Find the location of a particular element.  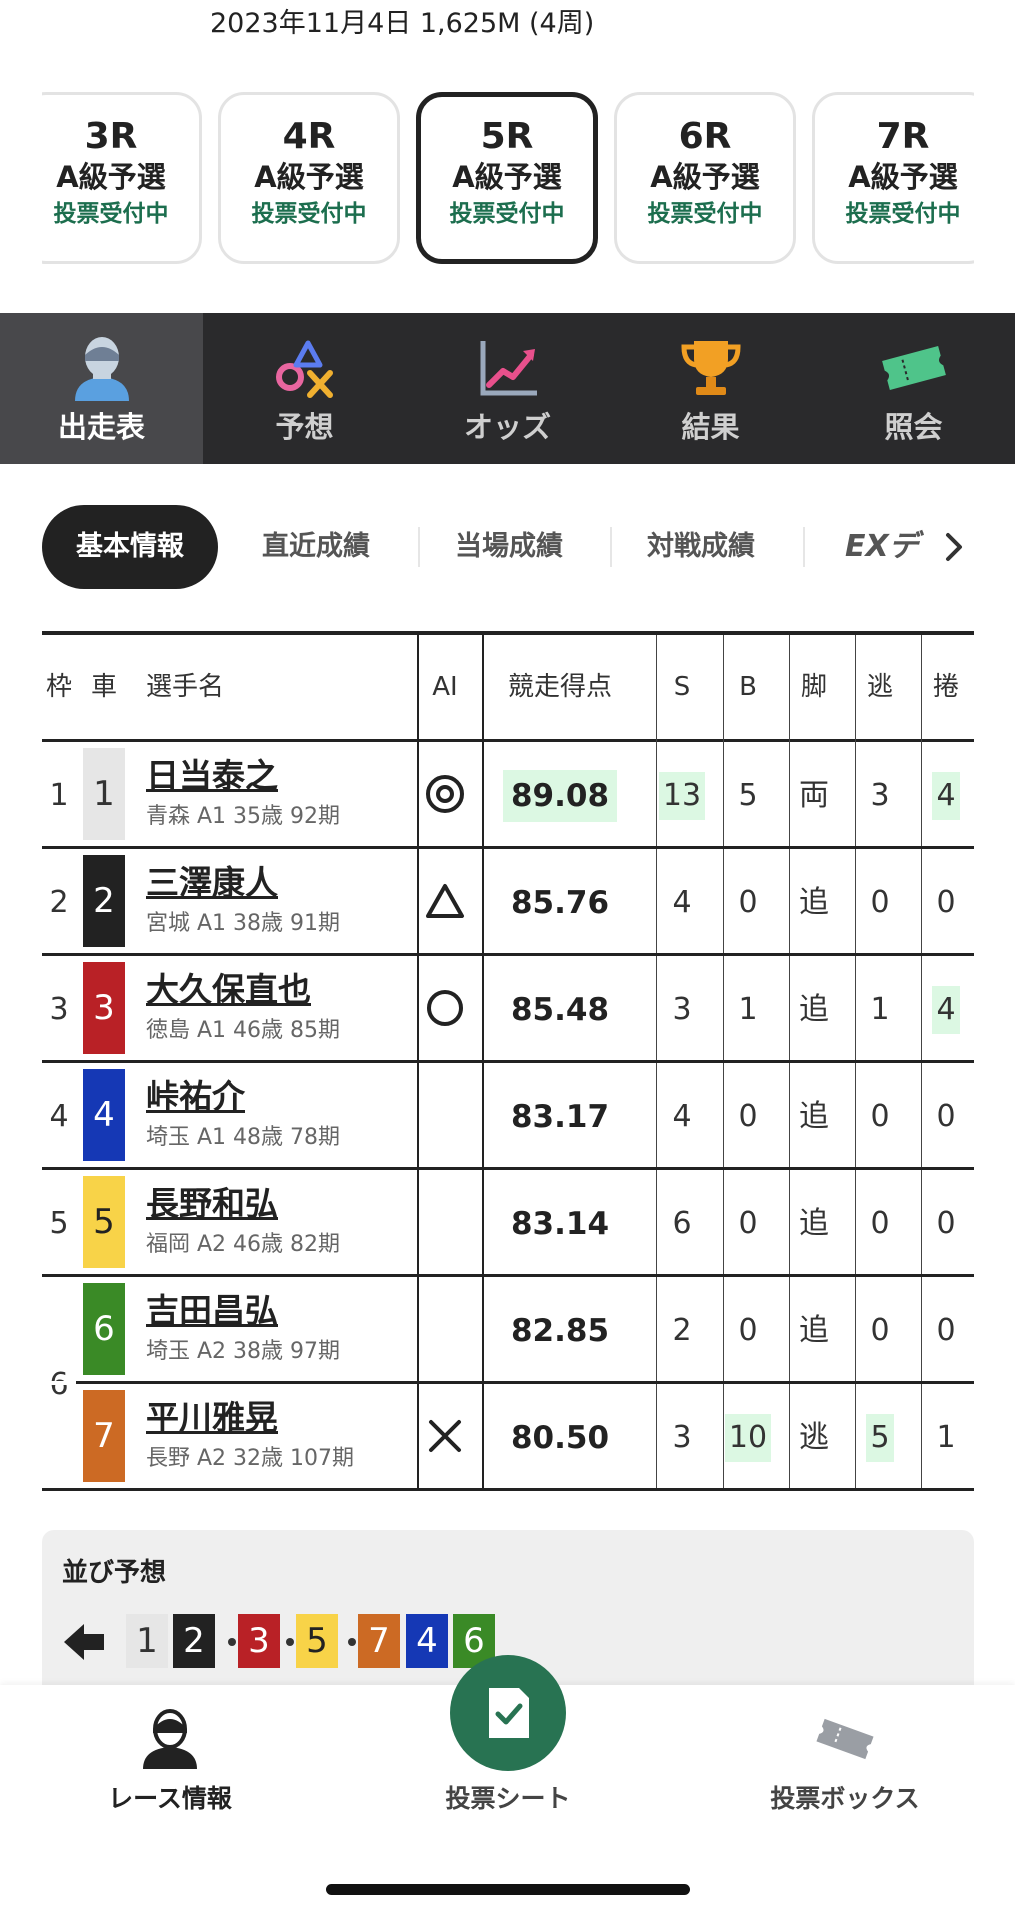

ticket-icon is located at coordinates (913, 368).